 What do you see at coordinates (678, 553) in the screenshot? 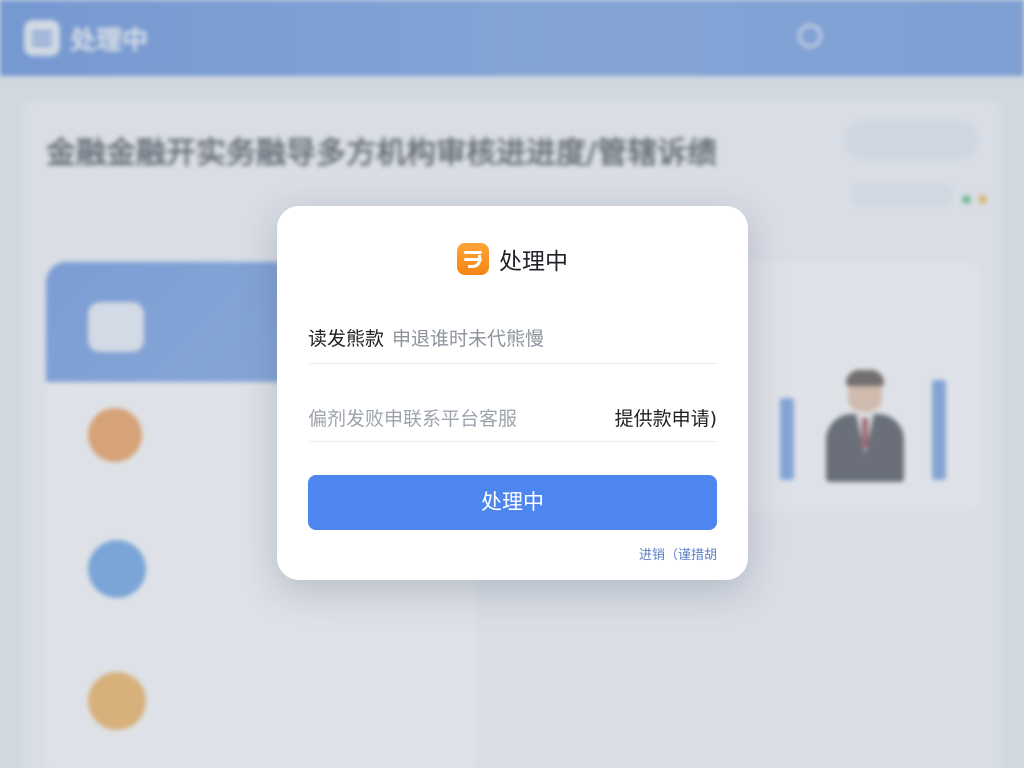
I see `progress-link: 进销（谨措胡` at bounding box center [678, 553].